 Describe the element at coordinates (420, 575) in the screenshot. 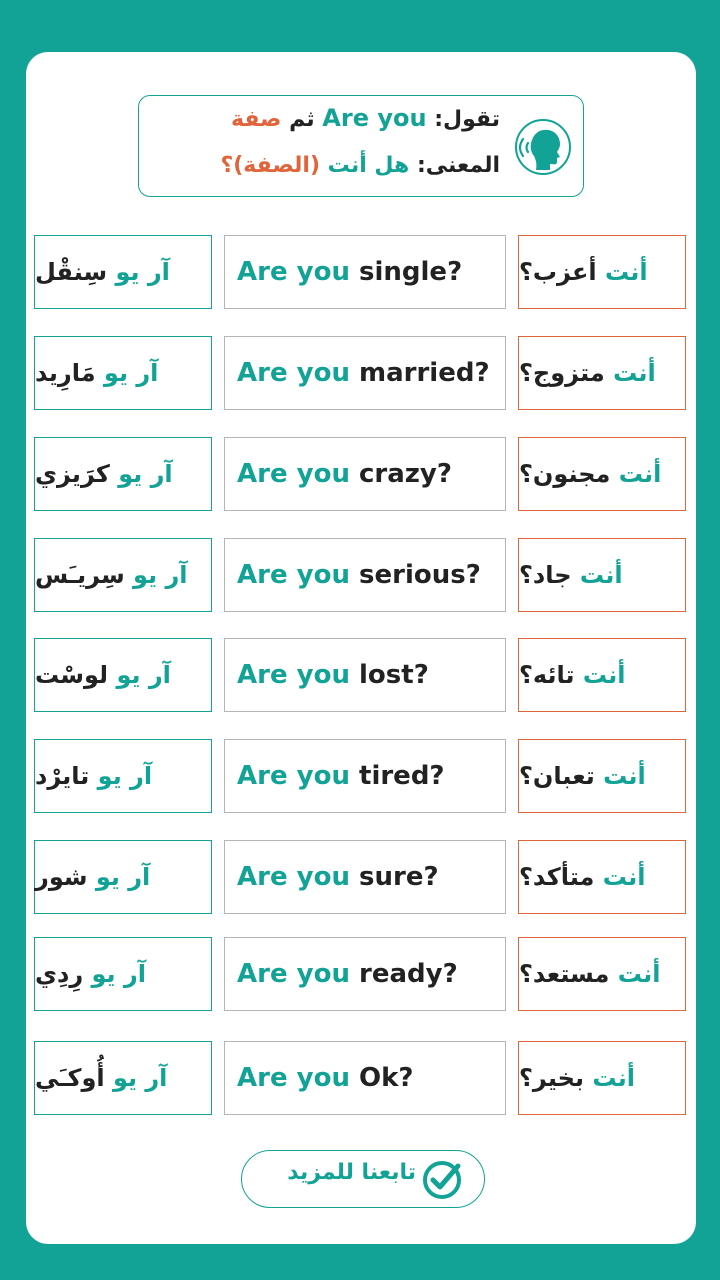

I see `english-word: serious?` at that location.